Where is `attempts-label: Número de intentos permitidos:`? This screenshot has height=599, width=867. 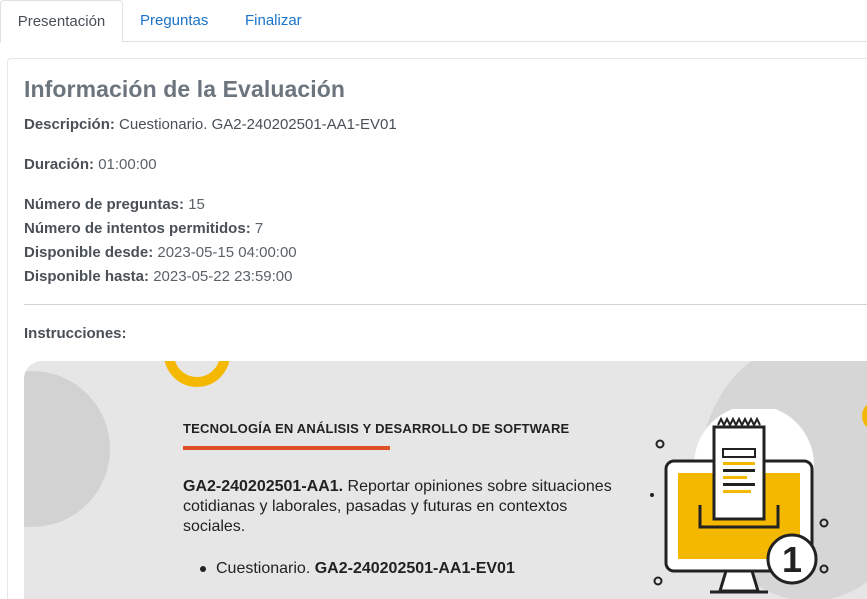
attempts-label: Número de intentos permitidos: is located at coordinates (137, 228).